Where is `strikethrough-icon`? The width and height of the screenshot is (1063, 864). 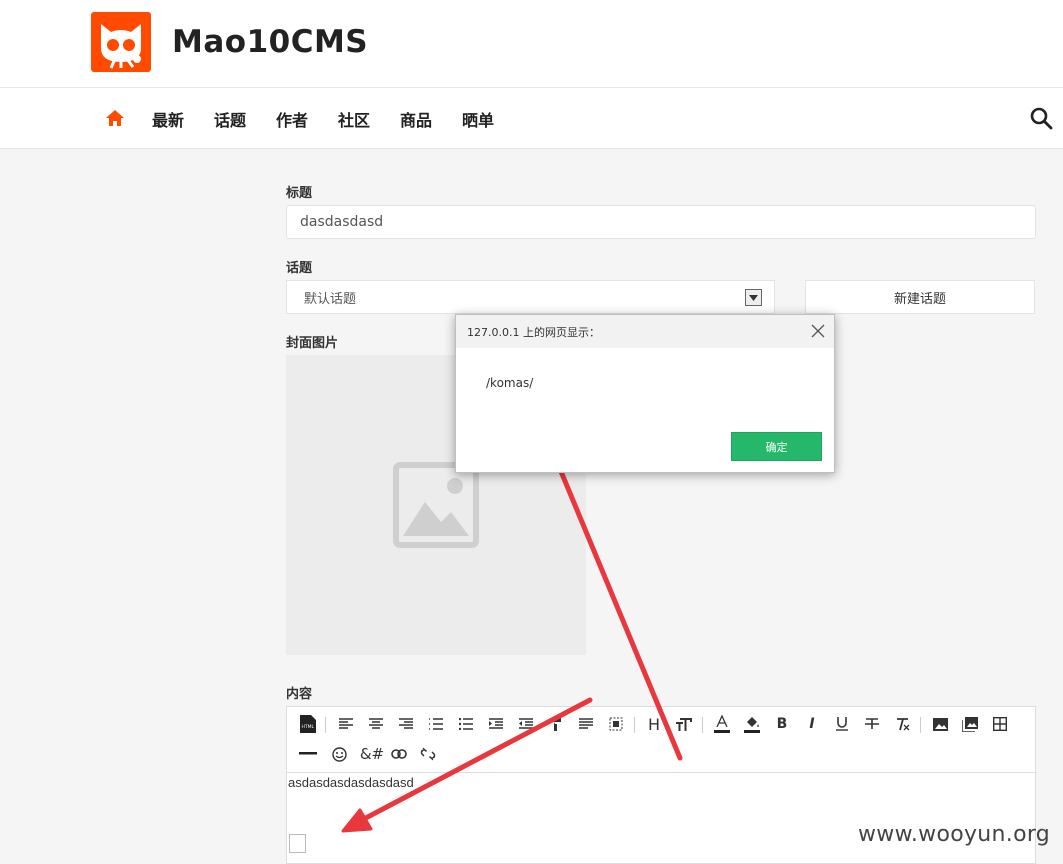
strikethrough-icon is located at coordinates (872, 724).